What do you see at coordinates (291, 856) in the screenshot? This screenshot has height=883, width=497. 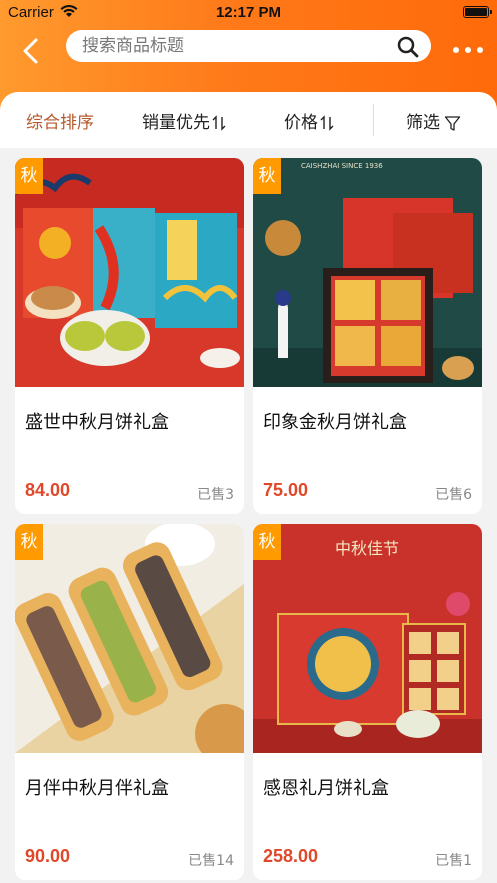 I see `product-price: 258.00` at bounding box center [291, 856].